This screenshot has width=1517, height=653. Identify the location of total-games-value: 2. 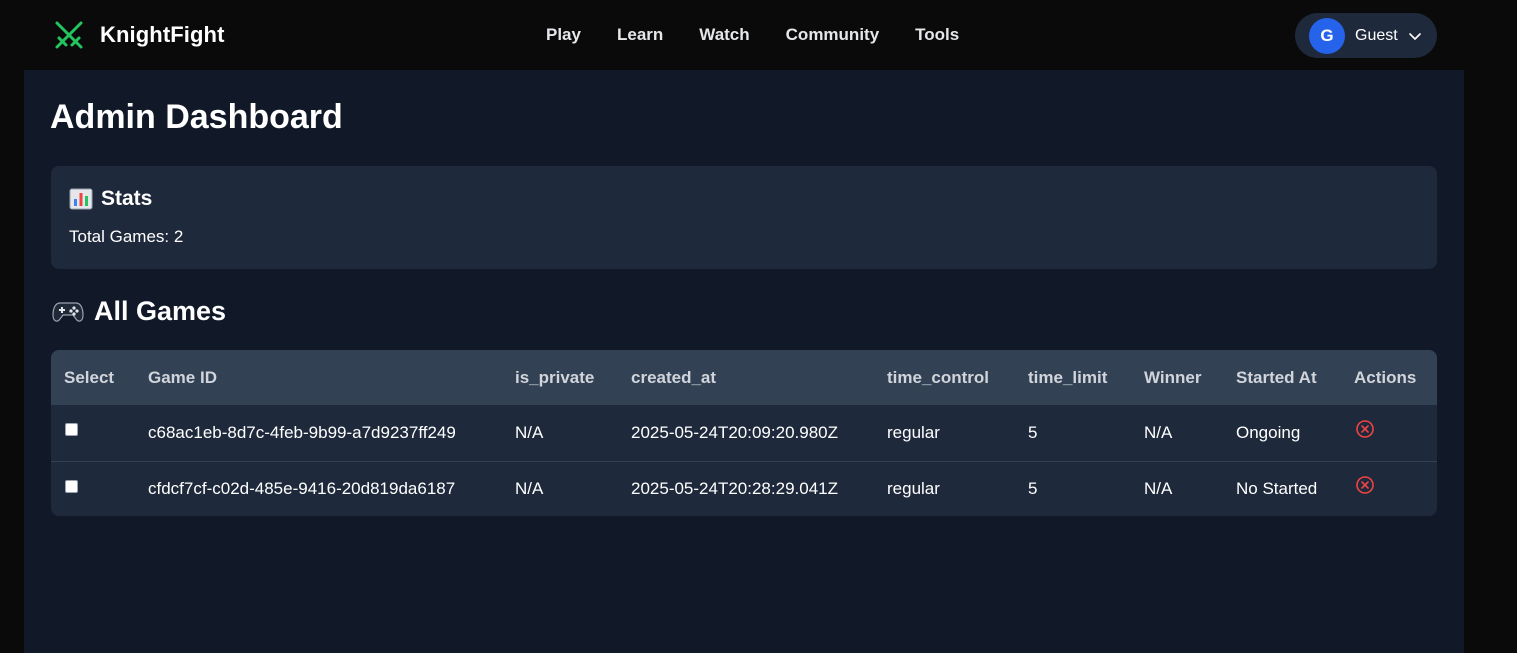
(178, 236).